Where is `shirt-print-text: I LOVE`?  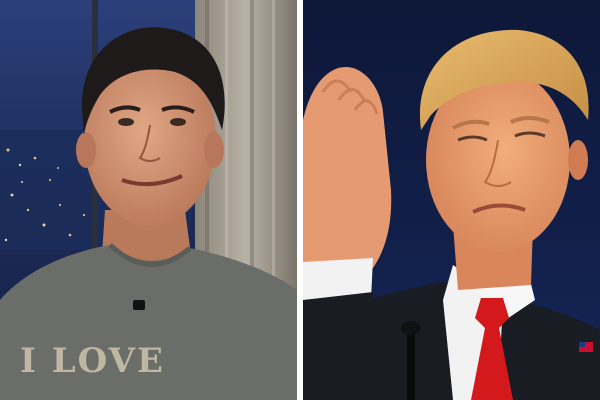 shirt-print-text: I LOVE is located at coordinates (92, 361).